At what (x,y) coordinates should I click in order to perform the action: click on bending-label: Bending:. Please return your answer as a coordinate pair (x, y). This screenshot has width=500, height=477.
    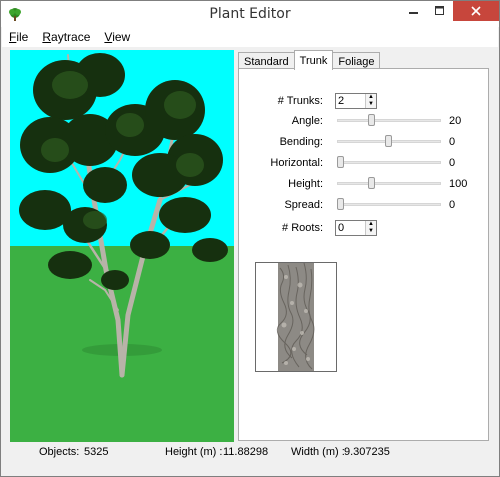
    Looking at the image, I should click on (301, 142).